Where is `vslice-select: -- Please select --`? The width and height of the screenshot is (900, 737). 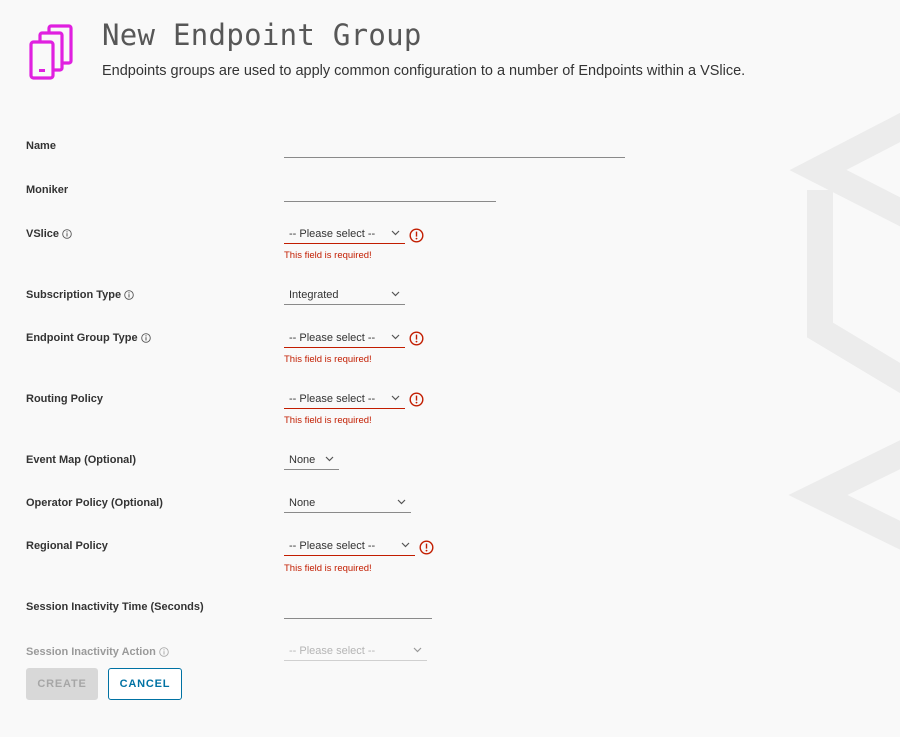
vslice-select: -- Please select -- is located at coordinates (344, 234).